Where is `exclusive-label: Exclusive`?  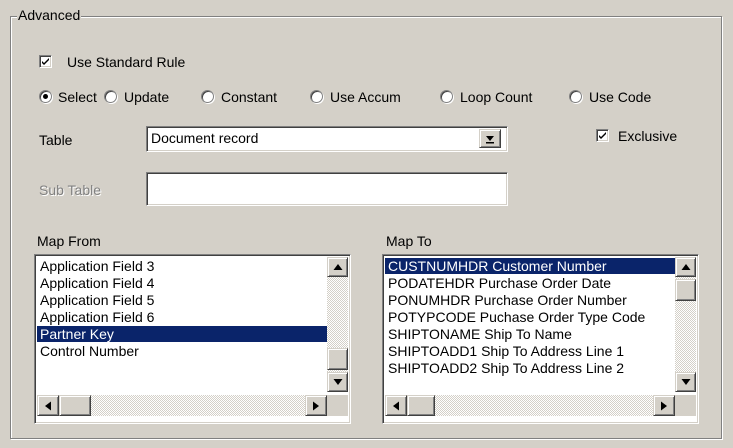
exclusive-label: Exclusive is located at coordinates (648, 136).